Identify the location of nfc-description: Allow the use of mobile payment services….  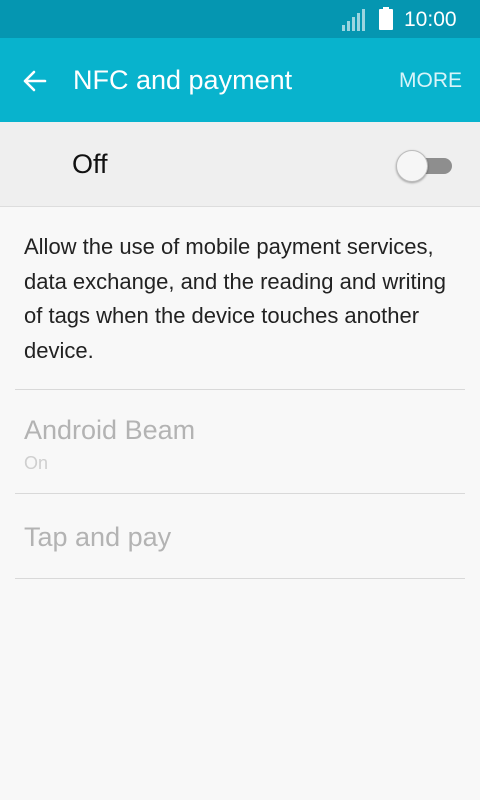
(235, 298).